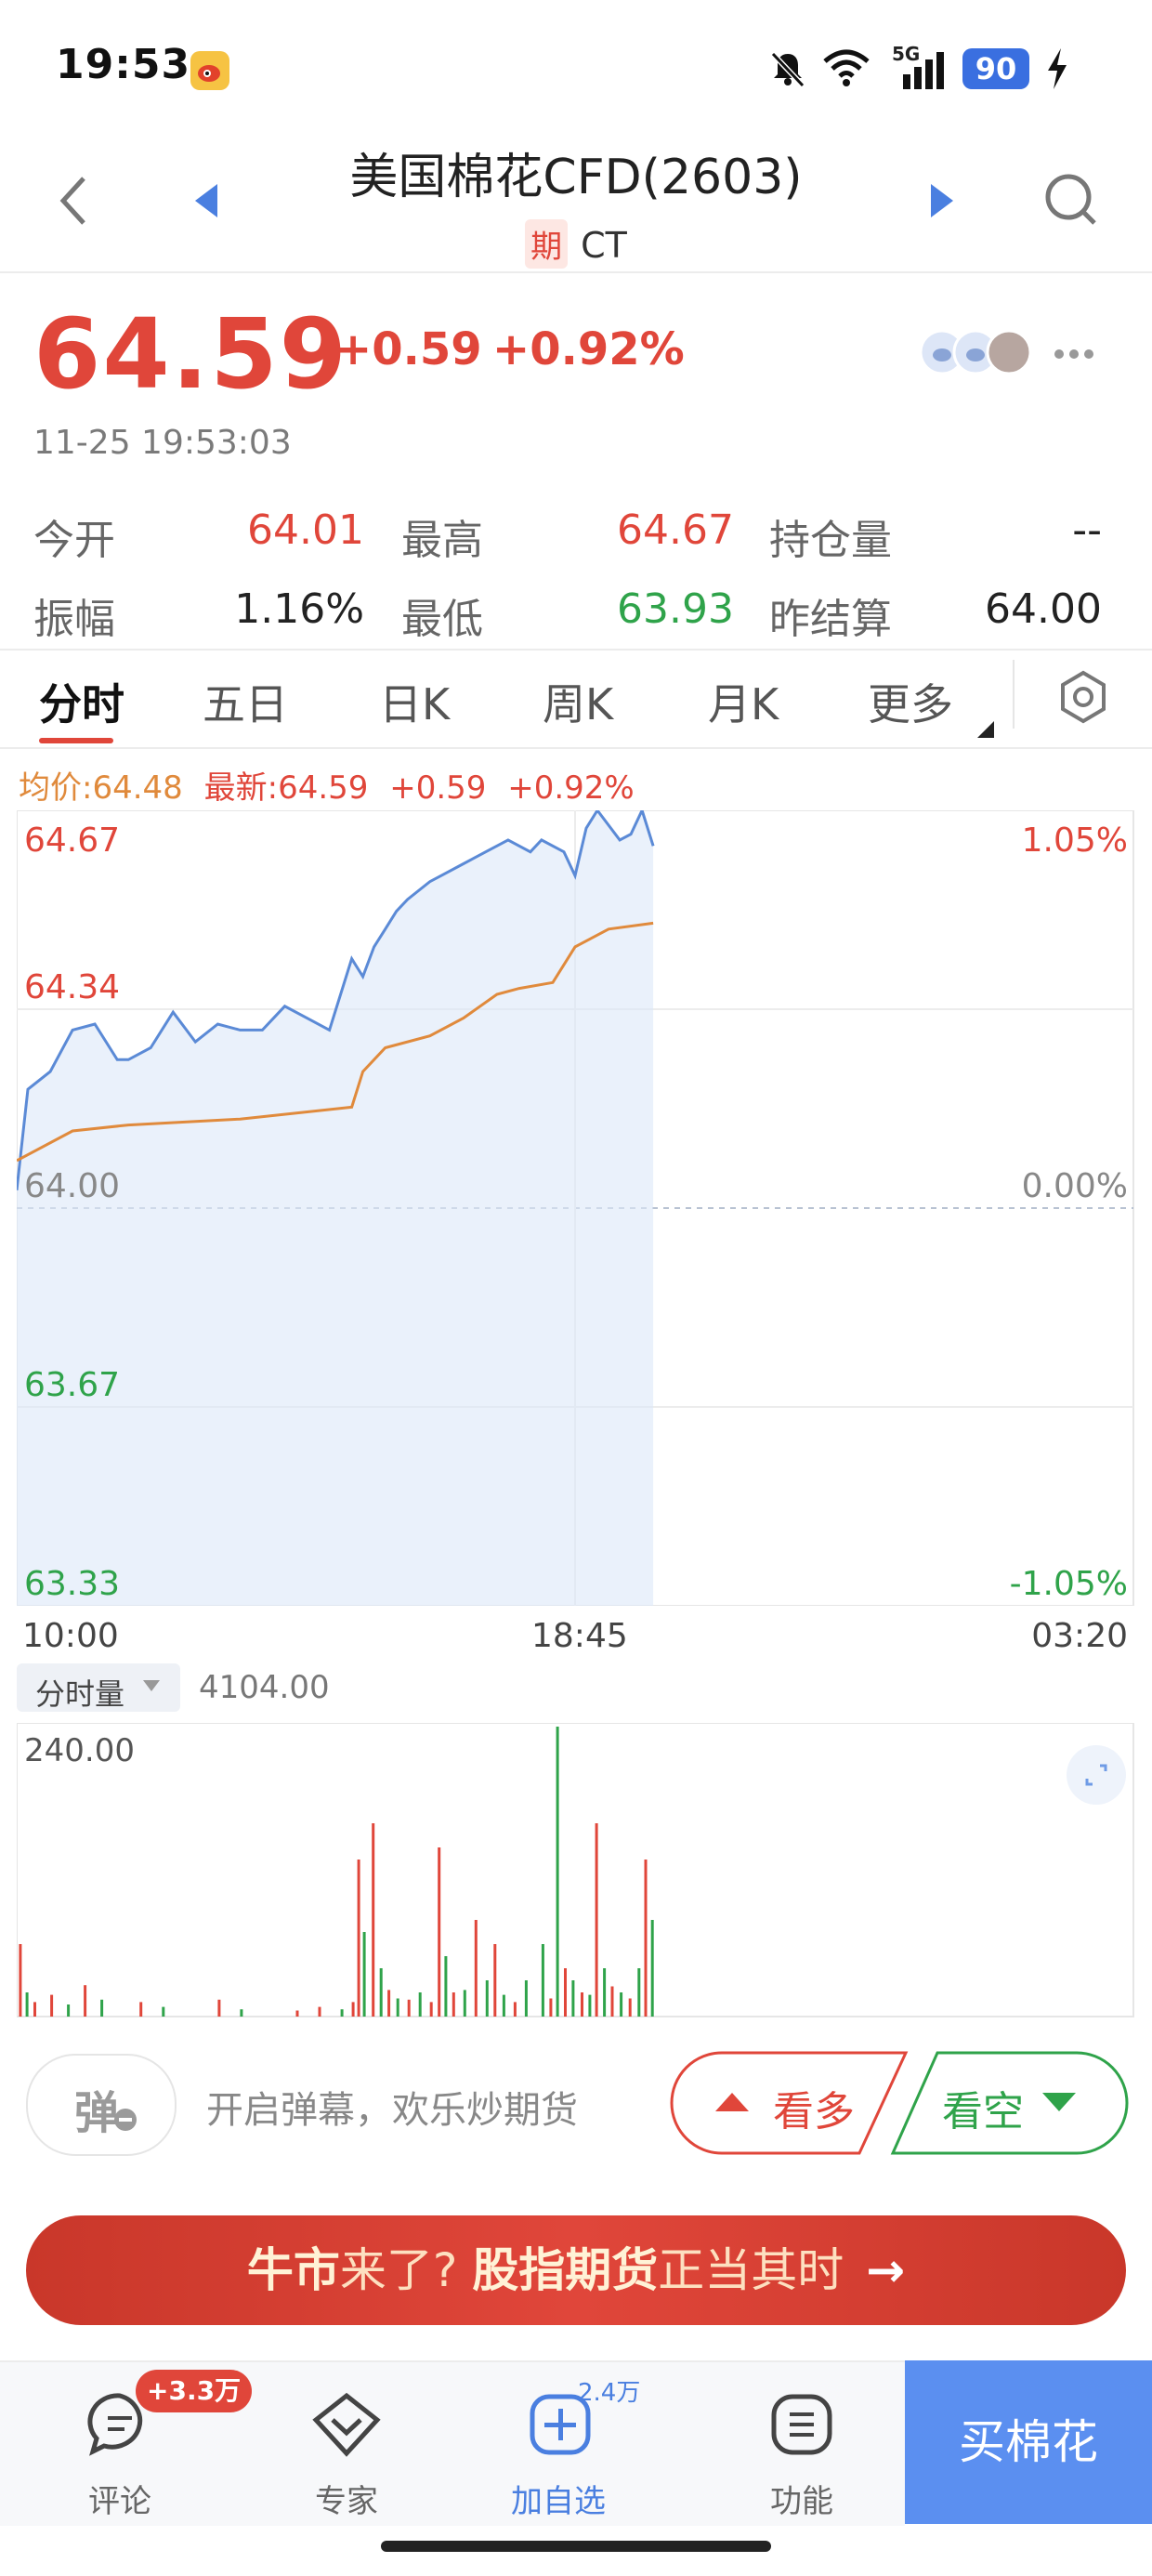  What do you see at coordinates (76, 740) in the screenshot?
I see `tab-active-indicator` at bounding box center [76, 740].